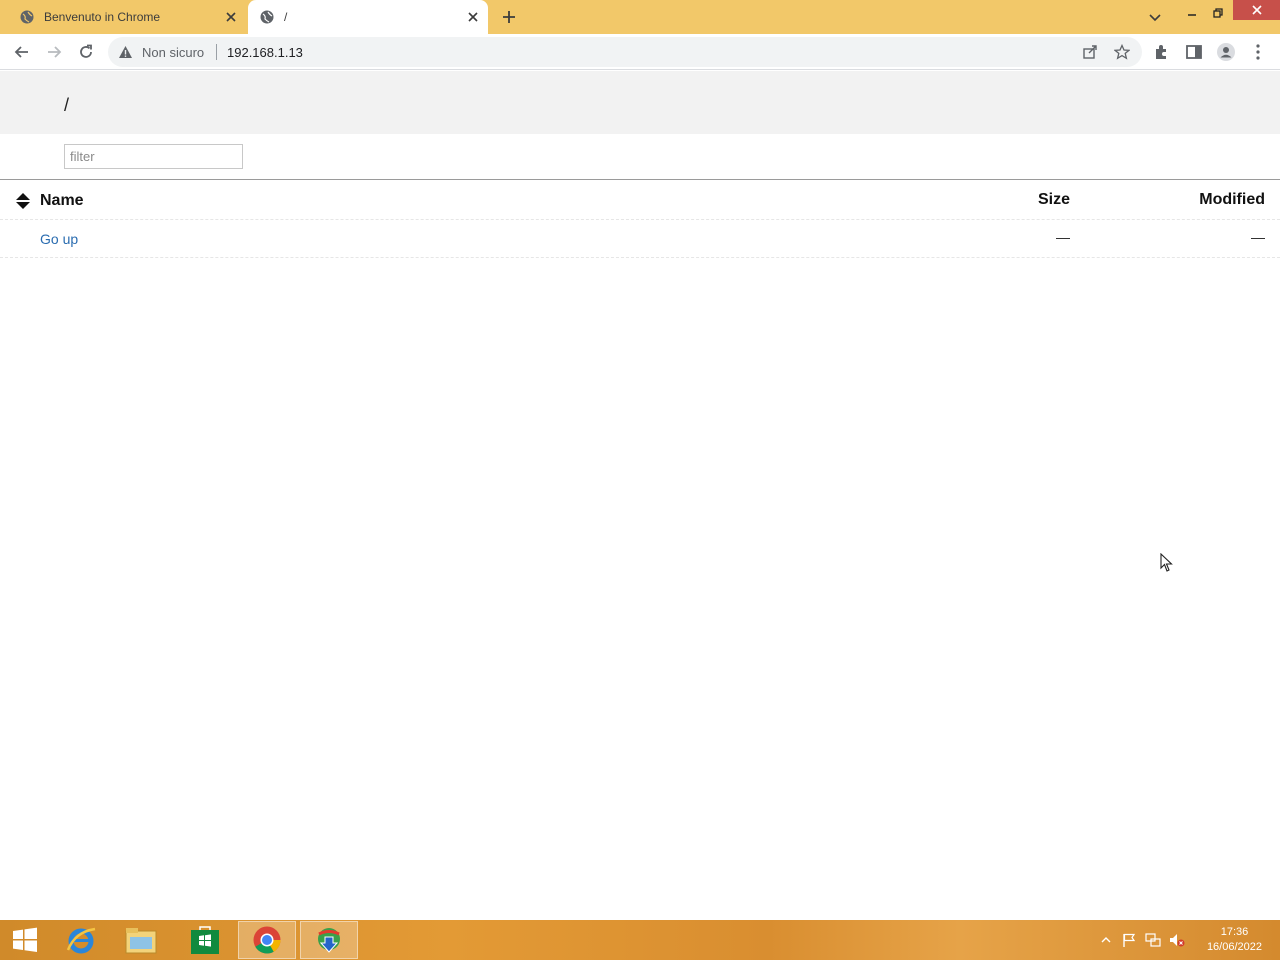  I want to click on restore-icon, so click(1218, 13).